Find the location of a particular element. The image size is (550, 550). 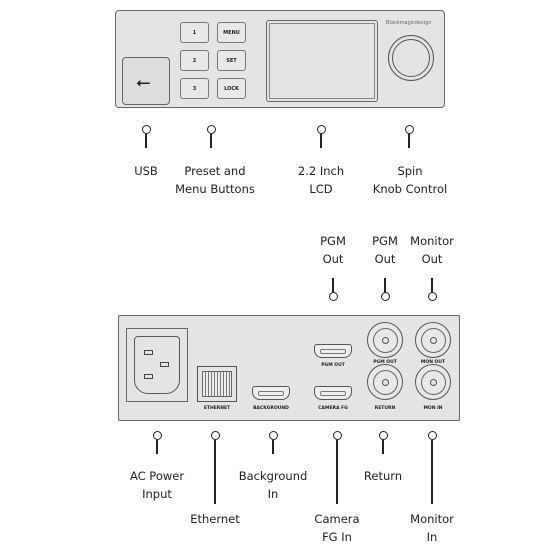

ac-power-marker is located at coordinates (157, 435).